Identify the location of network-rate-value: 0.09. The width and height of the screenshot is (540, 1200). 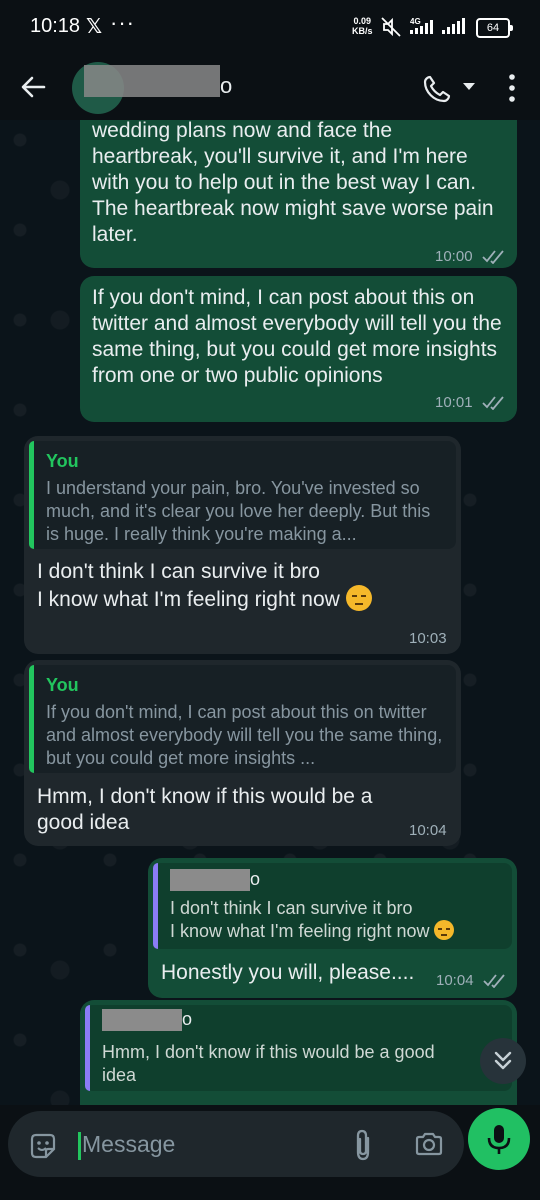
(362, 21).